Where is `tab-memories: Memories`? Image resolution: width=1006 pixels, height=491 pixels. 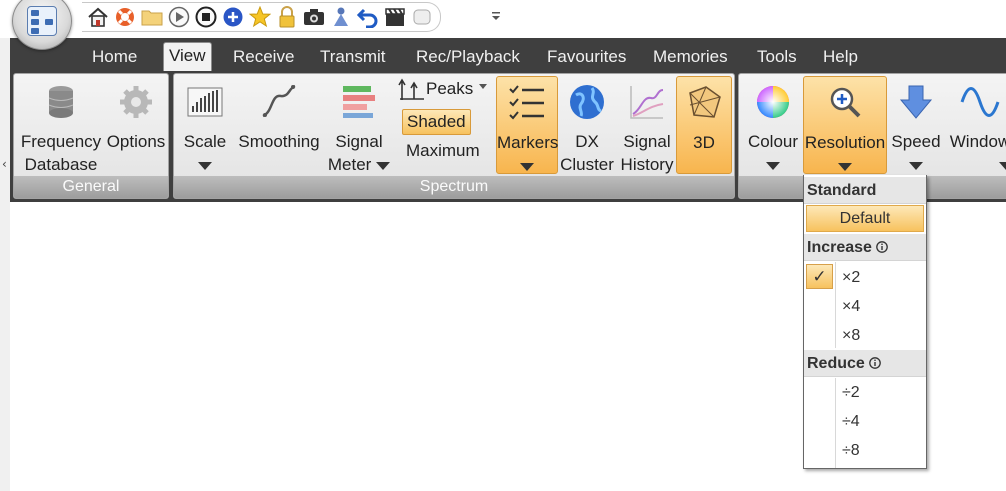
tab-memories: Memories is located at coordinates (690, 58).